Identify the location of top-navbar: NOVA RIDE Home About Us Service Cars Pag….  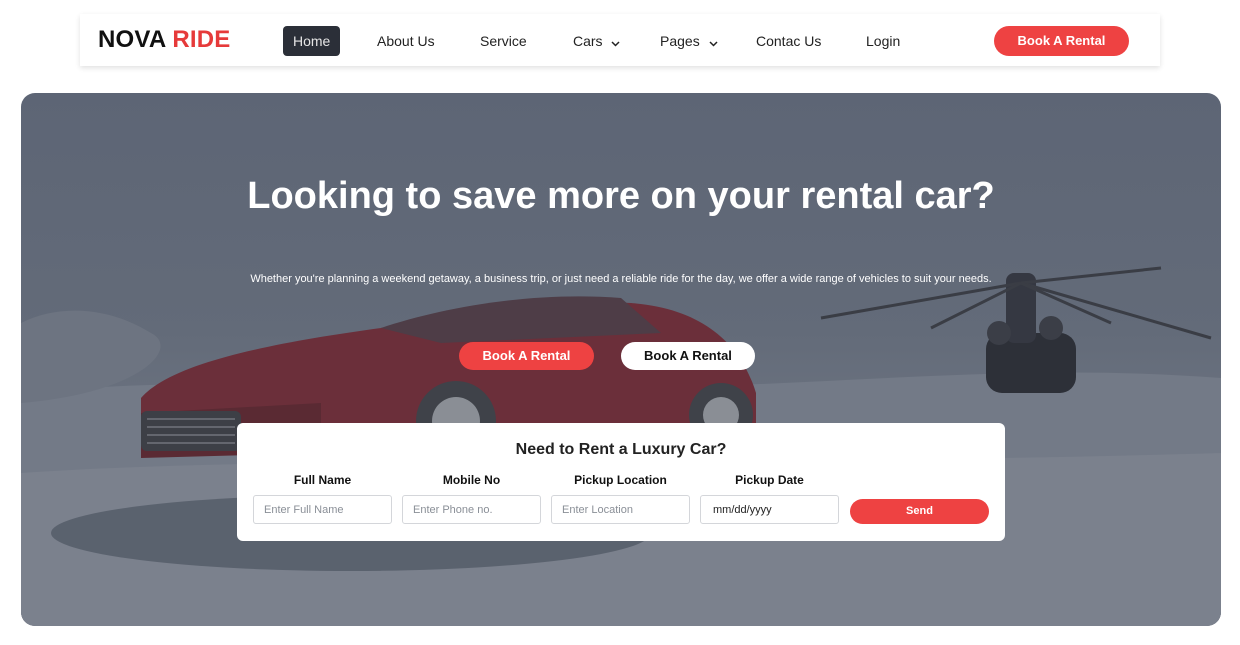
(620, 40).